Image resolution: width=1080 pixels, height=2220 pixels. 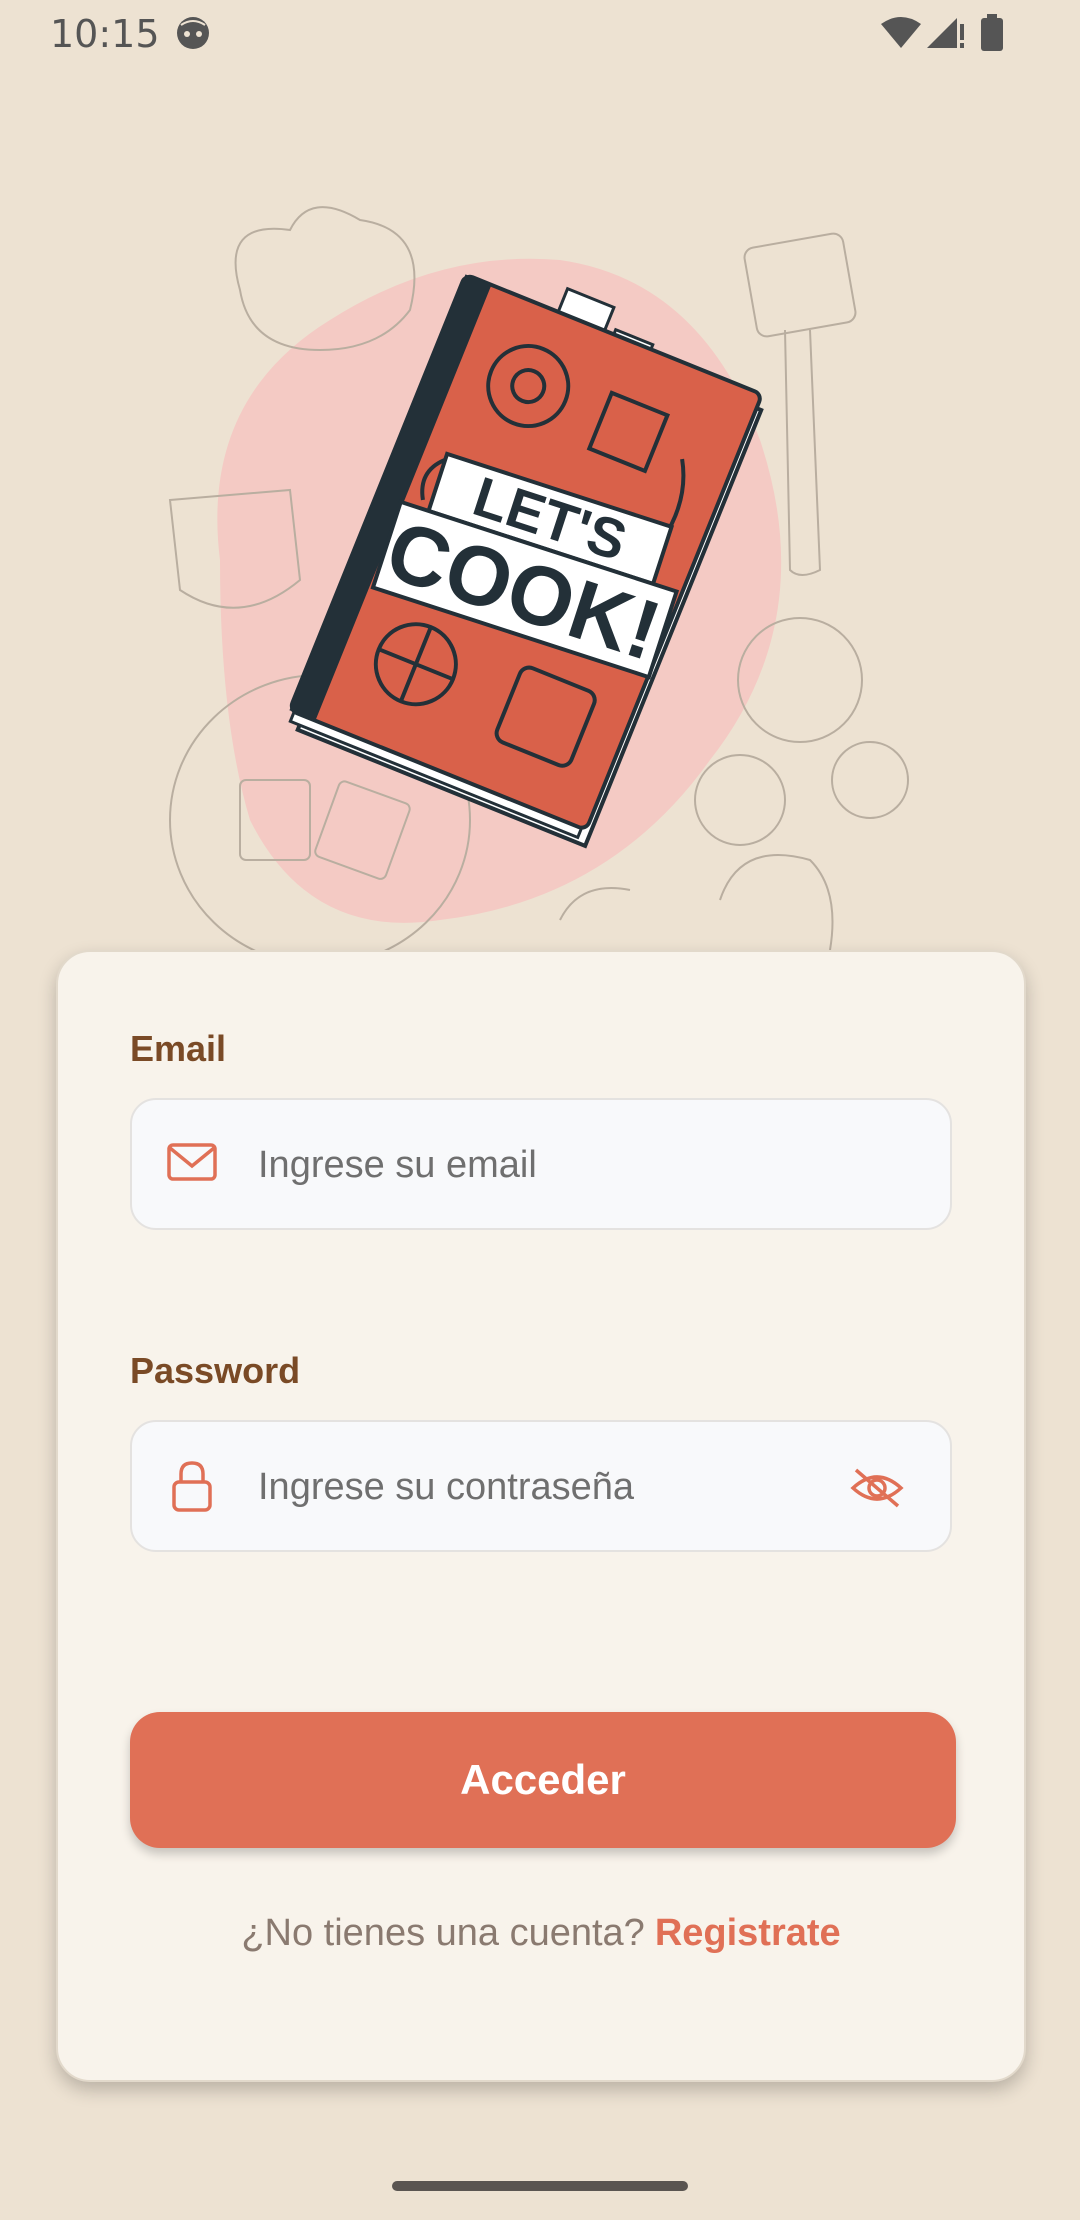 I want to click on password-label: Password, so click(x=215, y=1370).